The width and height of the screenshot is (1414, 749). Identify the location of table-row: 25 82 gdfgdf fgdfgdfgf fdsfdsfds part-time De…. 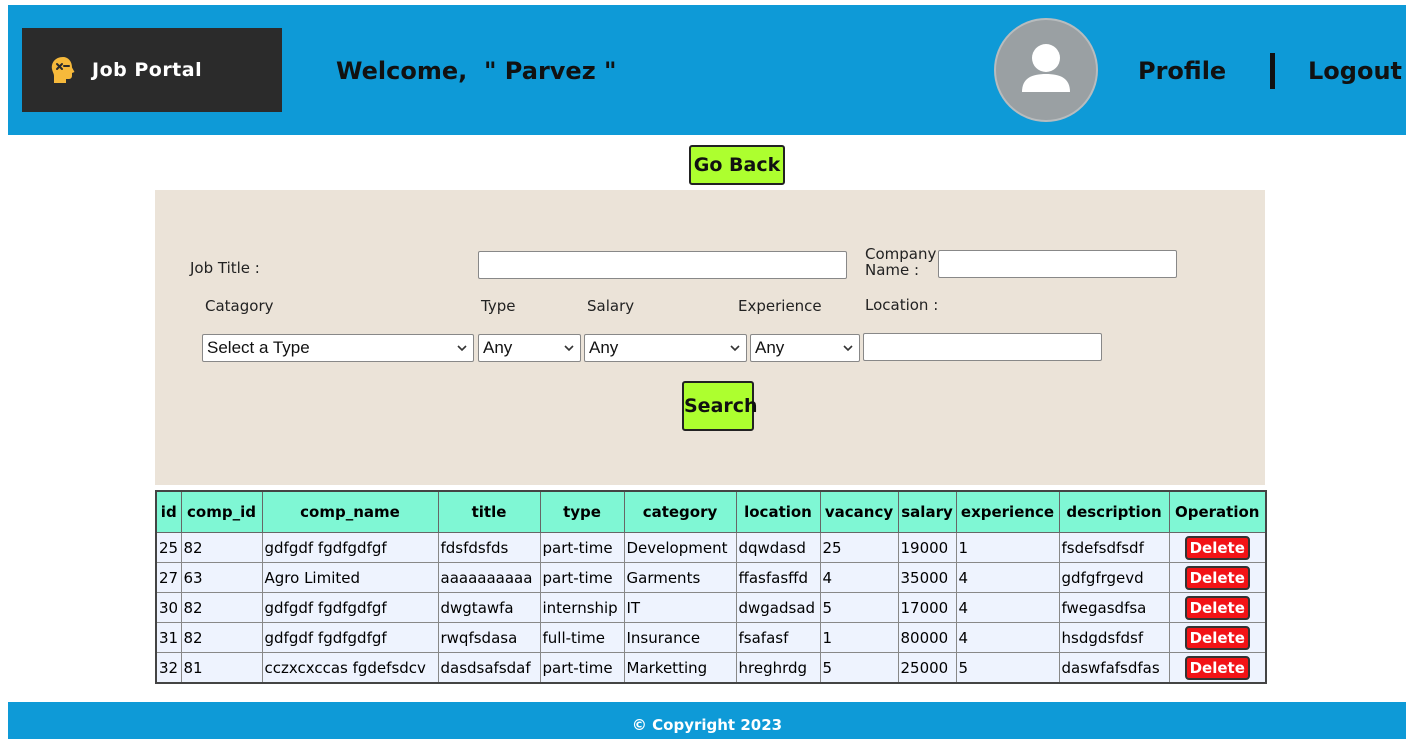
(711, 547).